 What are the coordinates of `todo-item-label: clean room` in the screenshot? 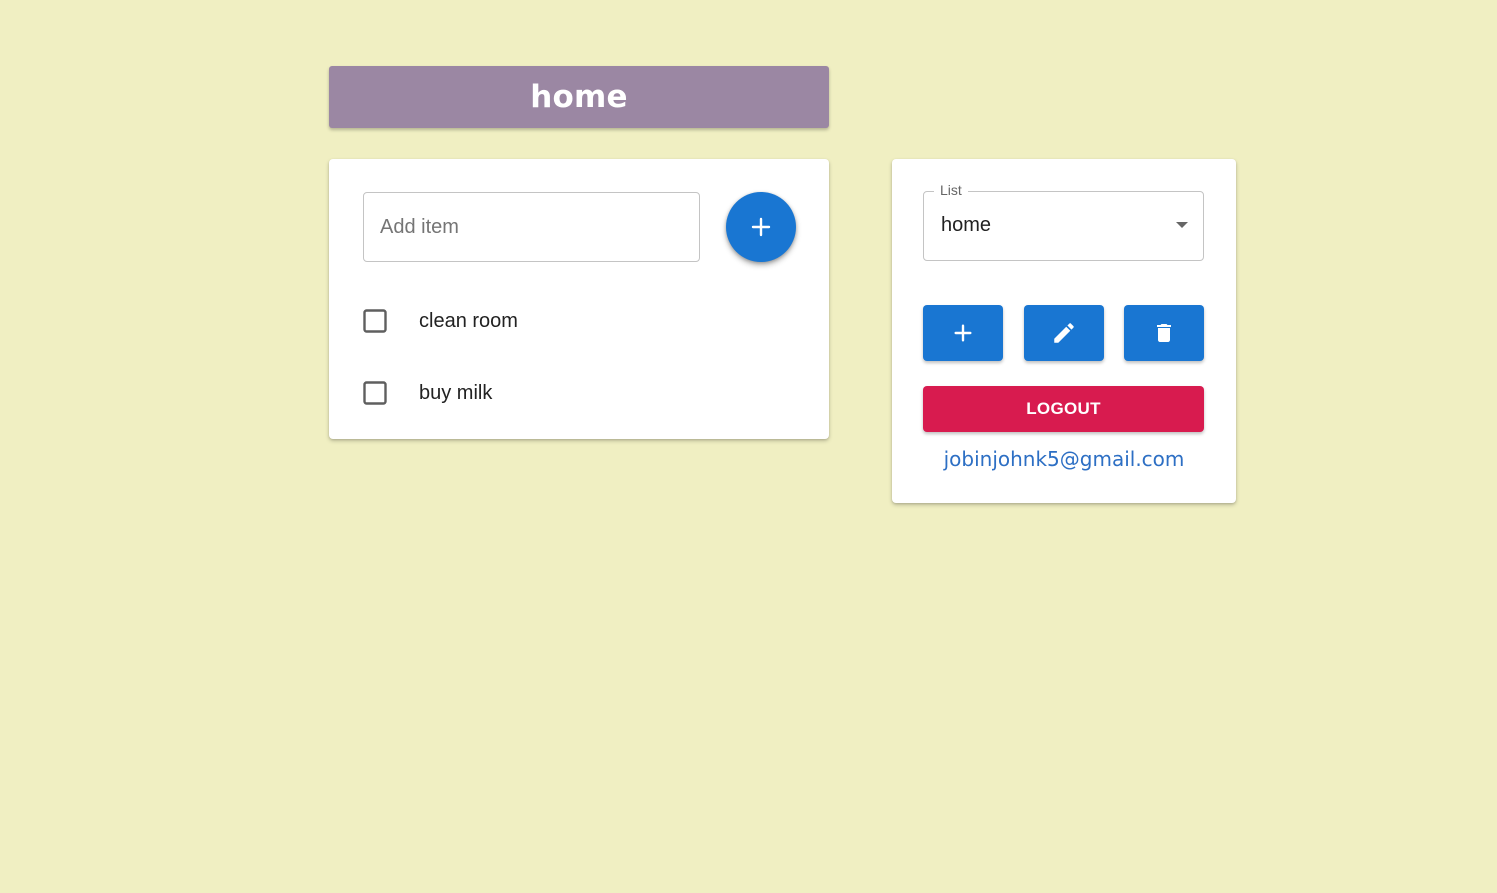 It's located at (468, 320).